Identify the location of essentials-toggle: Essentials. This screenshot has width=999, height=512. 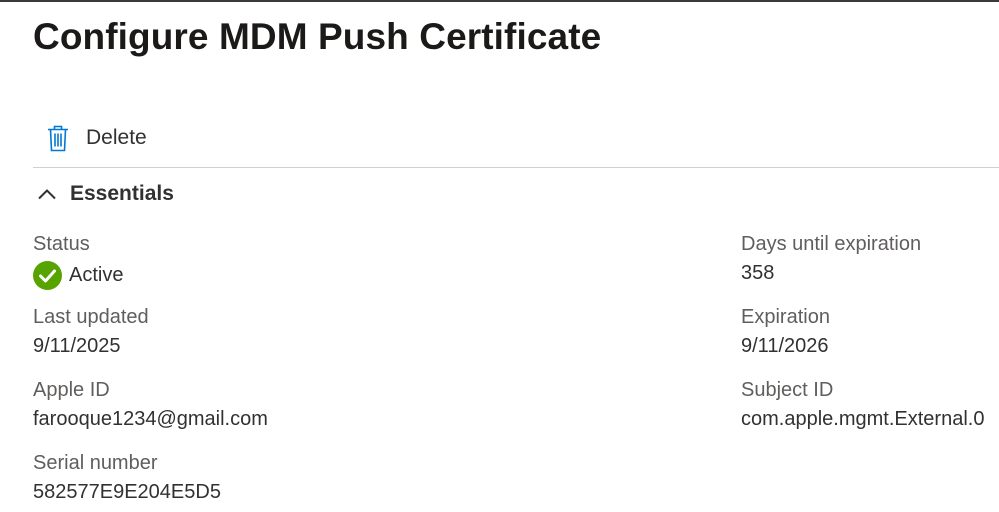
(105, 194).